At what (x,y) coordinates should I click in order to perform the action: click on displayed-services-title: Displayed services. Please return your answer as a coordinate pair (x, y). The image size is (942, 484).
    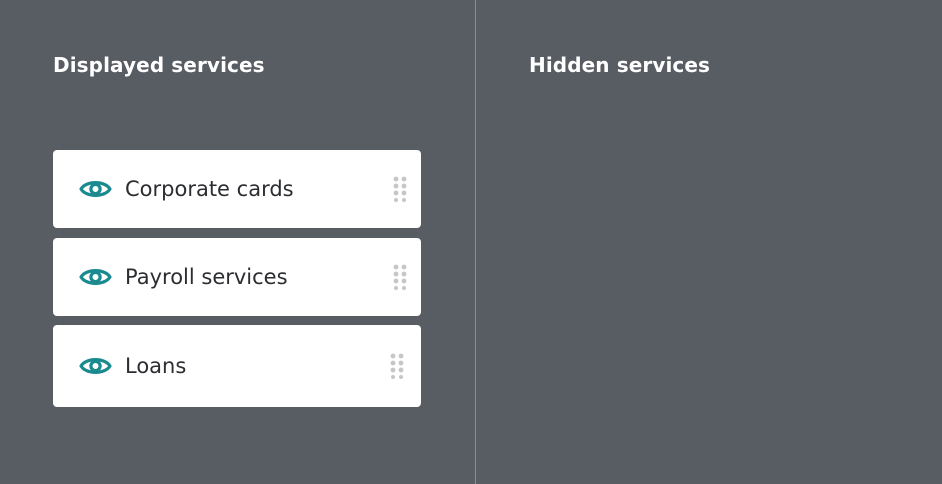
    Looking at the image, I should click on (159, 65).